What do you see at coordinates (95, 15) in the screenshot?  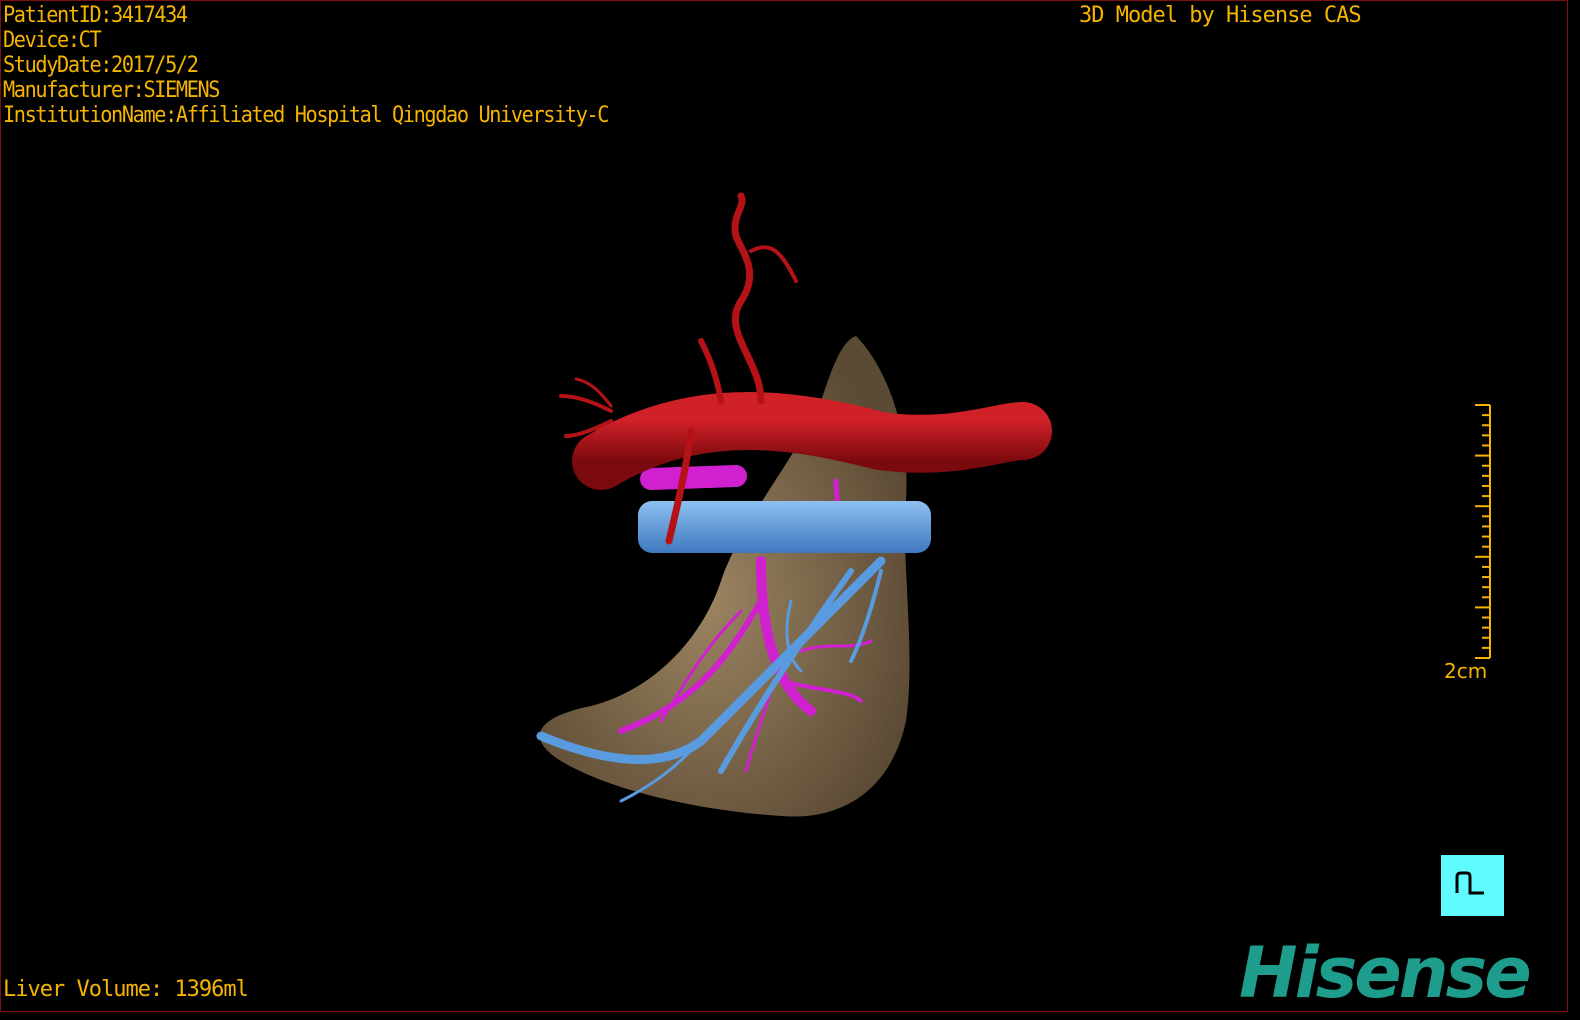 I see `patient-id: PatientID:3417434` at bounding box center [95, 15].